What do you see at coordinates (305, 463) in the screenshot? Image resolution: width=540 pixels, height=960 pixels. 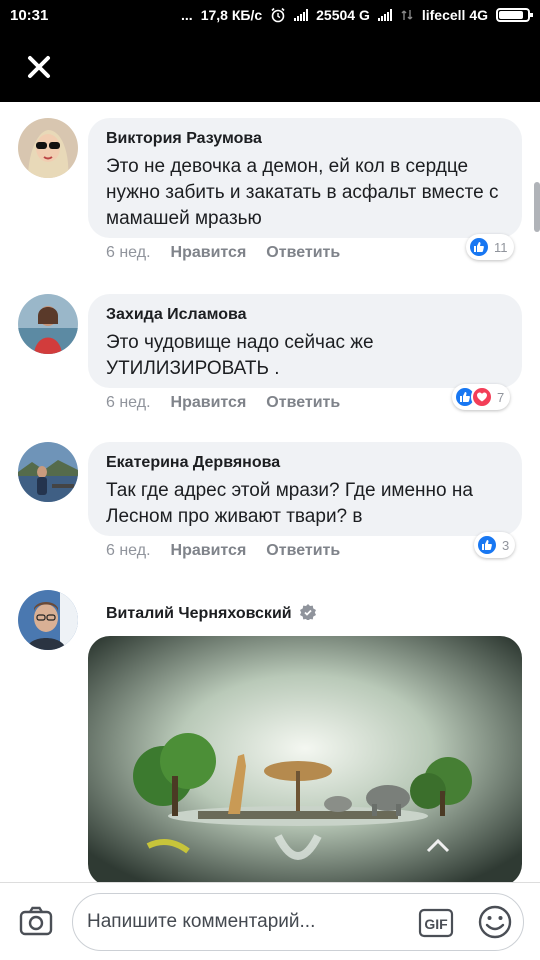 I see `comment-author: Екатерина Дервянова` at bounding box center [305, 463].